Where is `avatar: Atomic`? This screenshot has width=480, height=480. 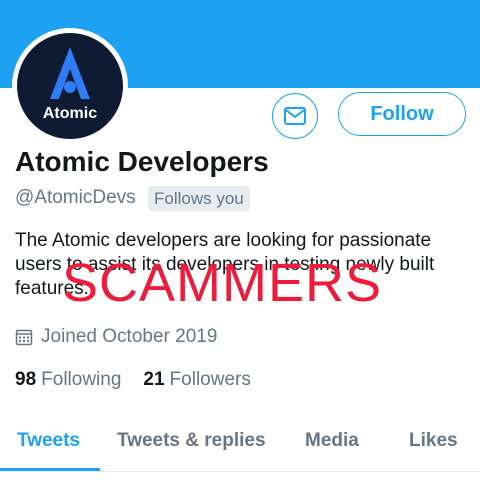
avatar: Atomic is located at coordinates (70, 86).